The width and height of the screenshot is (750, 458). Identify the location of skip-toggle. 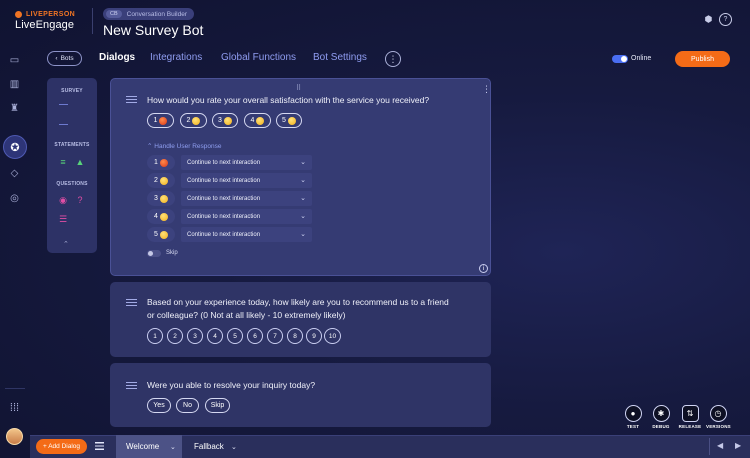
(154, 253).